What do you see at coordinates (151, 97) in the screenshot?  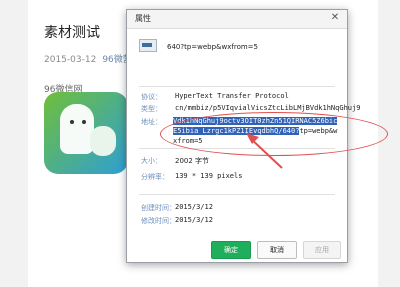 I see `protocol-label: 协议：` at bounding box center [151, 97].